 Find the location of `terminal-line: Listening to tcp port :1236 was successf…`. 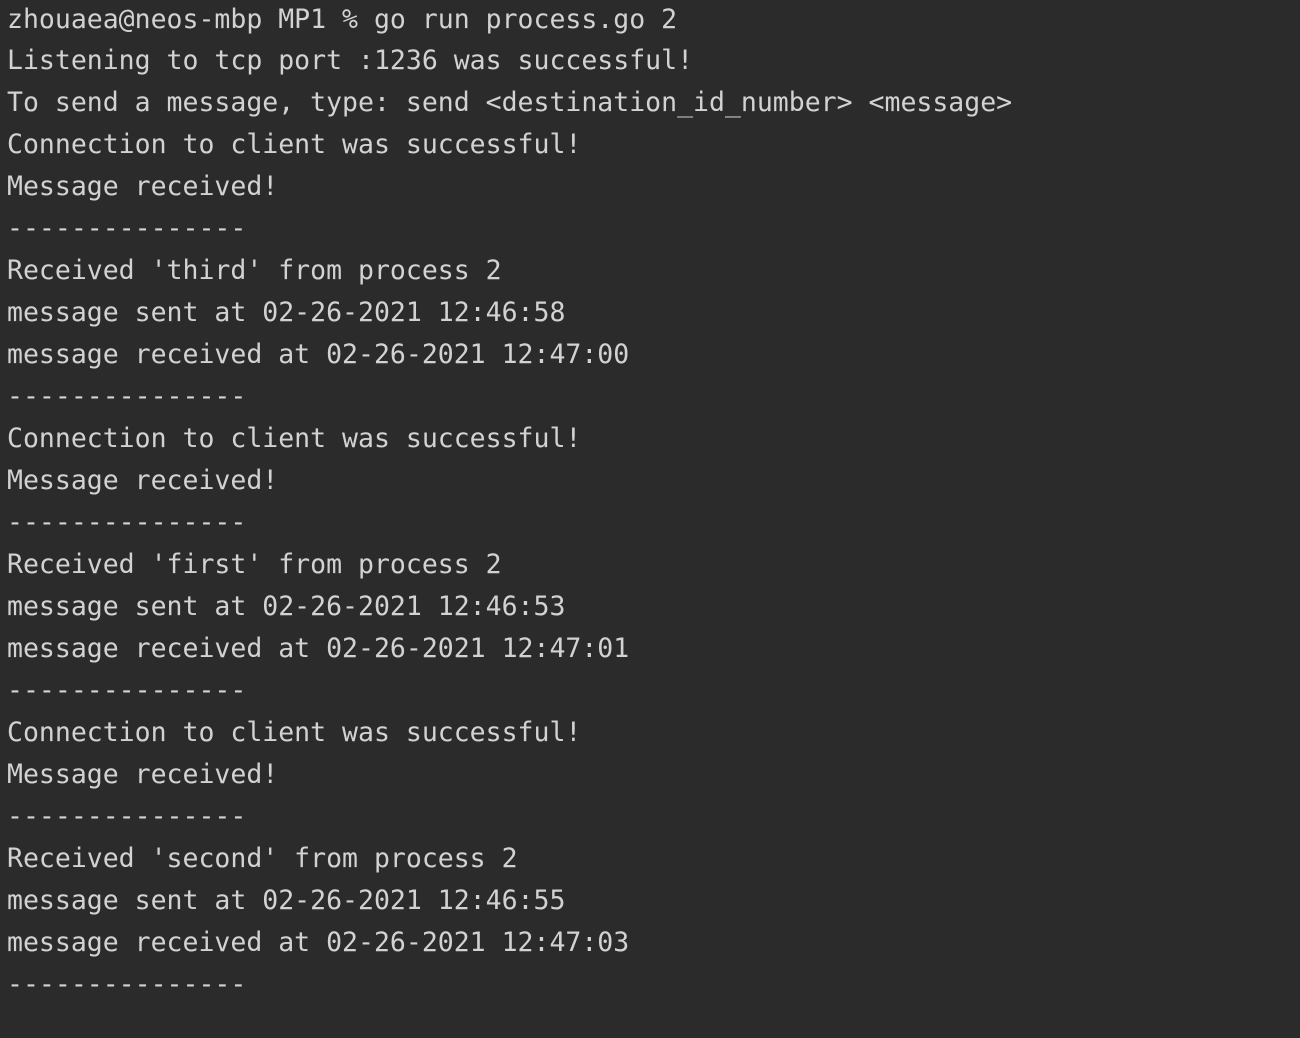

terminal-line: Listening to tcp port :1236 was successf… is located at coordinates (350, 60).